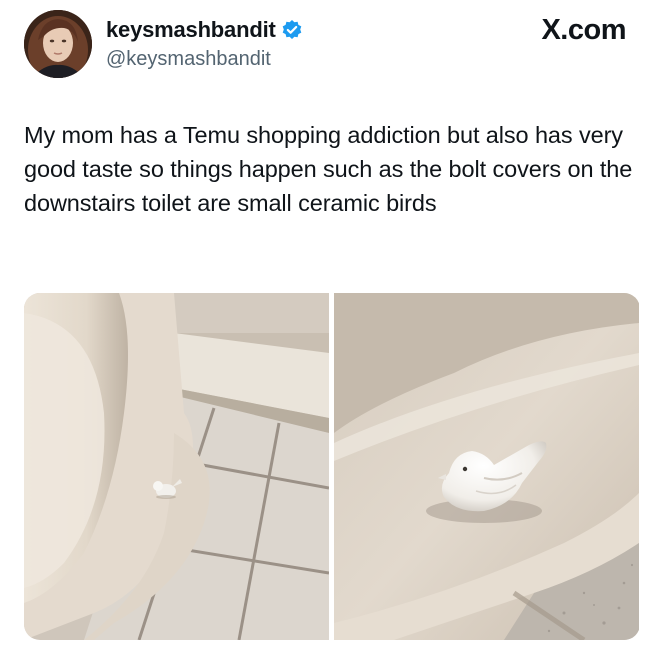  What do you see at coordinates (292, 30) in the screenshot?
I see `verified-badge-icon` at bounding box center [292, 30].